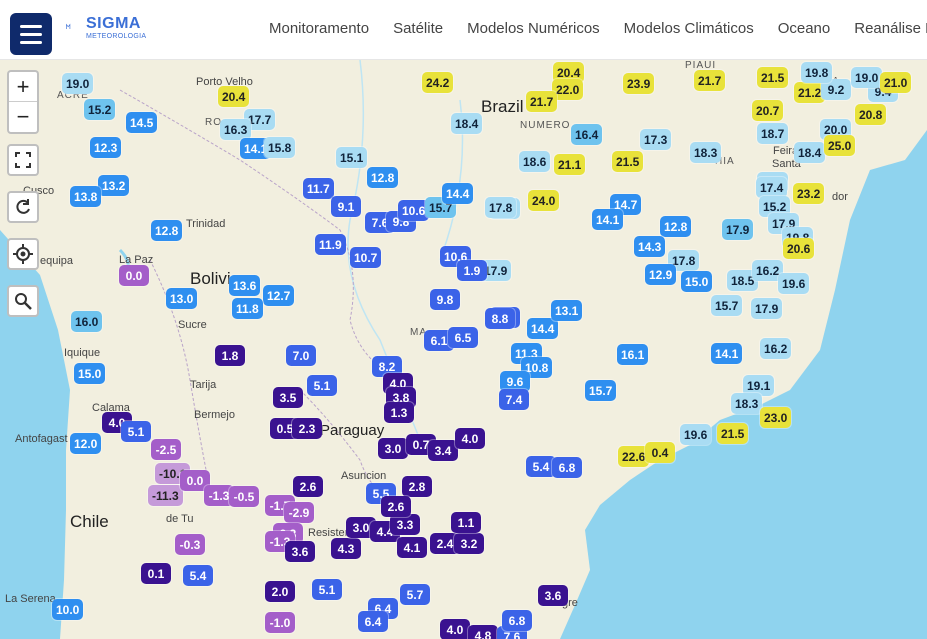 This screenshot has width=927, height=639. Describe the element at coordinates (567, 310) in the screenshot. I see `station-marker: 13.1` at that location.